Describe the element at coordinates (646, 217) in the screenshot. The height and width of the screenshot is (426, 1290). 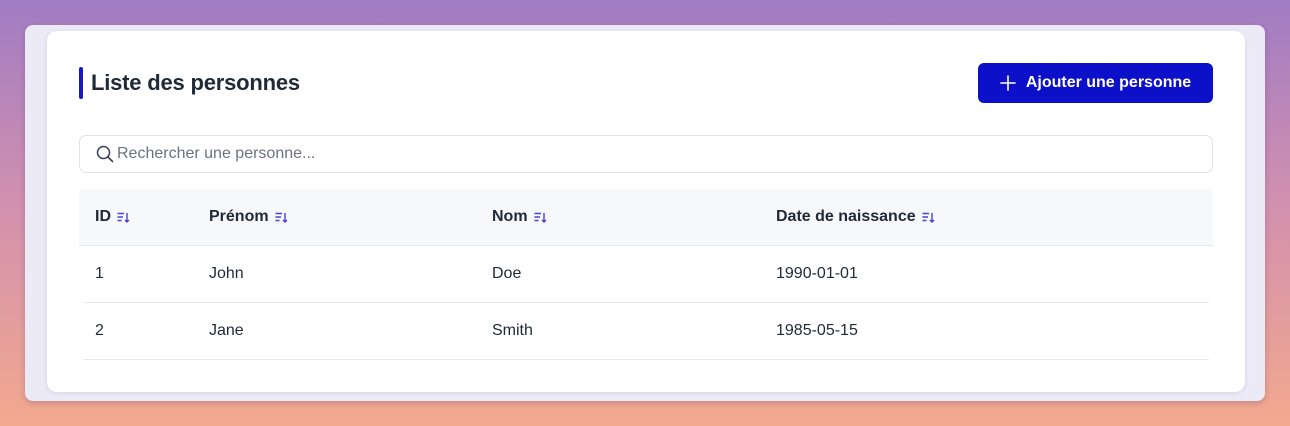
I see `table-header: ID Prénom Nom Date de naissance` at that location.